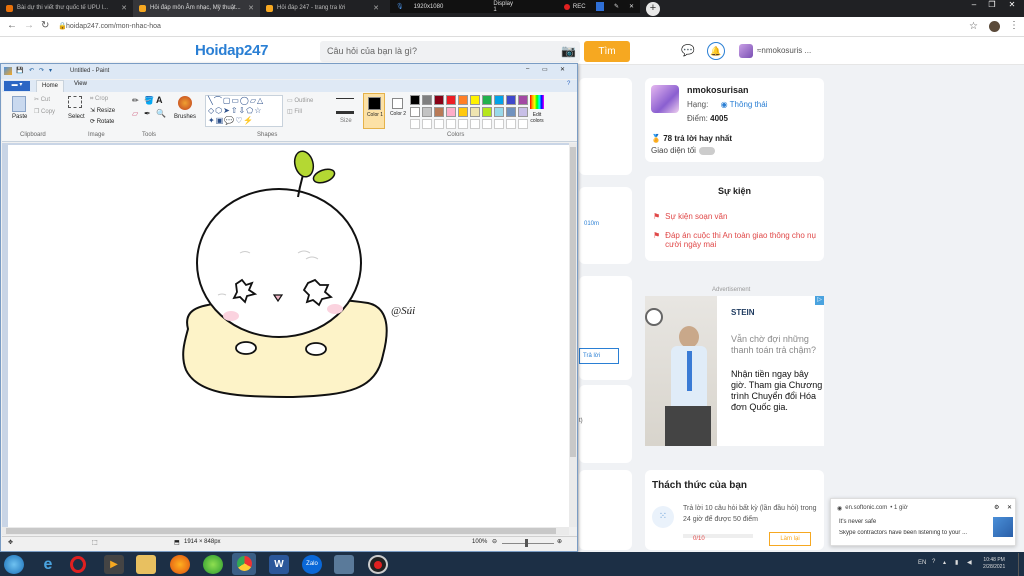  What do you see at coordinates (494, 541) in the screenshot?
I see `zoom-out-icon: ⊖` at bounding box center [494, 541].